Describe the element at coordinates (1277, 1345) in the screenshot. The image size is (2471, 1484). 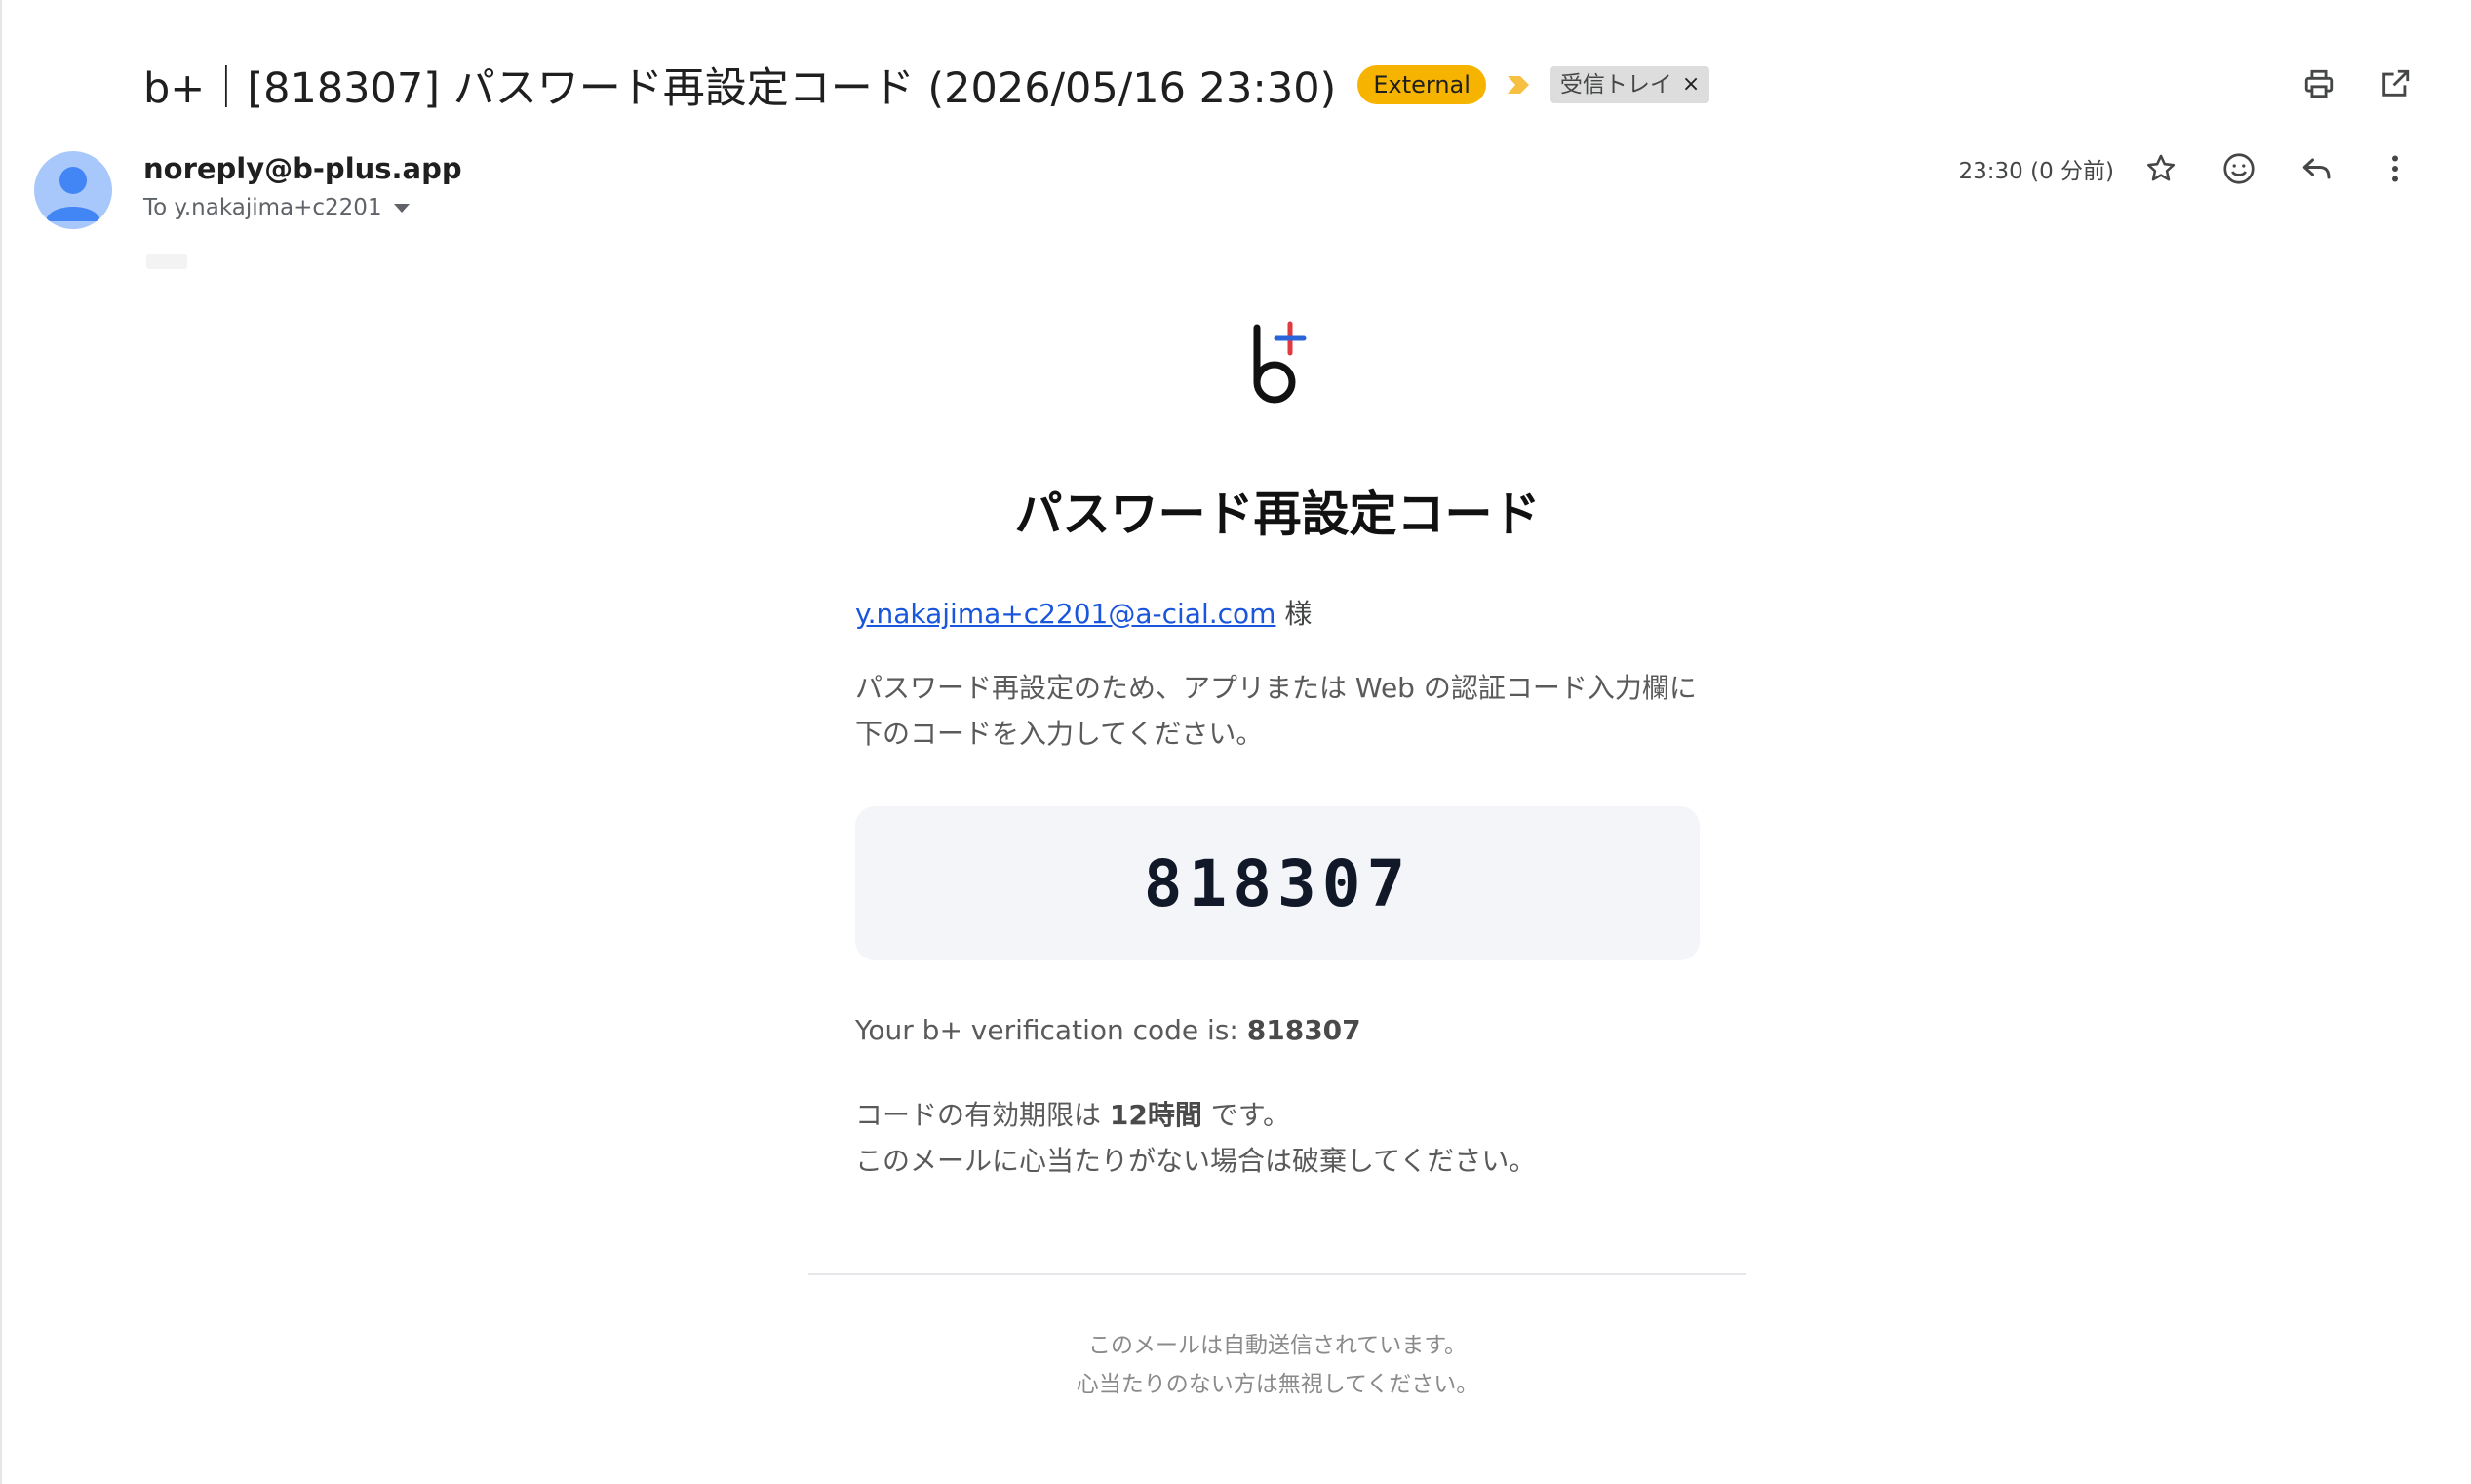
I see `footer-line-auto-sent: このメールは自動送信されています。` at that location.